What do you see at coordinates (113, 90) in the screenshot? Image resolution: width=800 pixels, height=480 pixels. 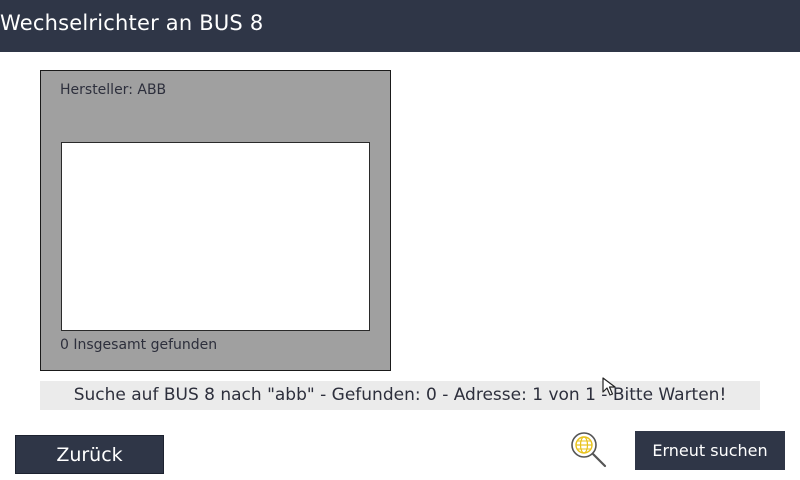 I see `manufacturer-label: Hersteller: ABB` at bounding box center [113, 90].